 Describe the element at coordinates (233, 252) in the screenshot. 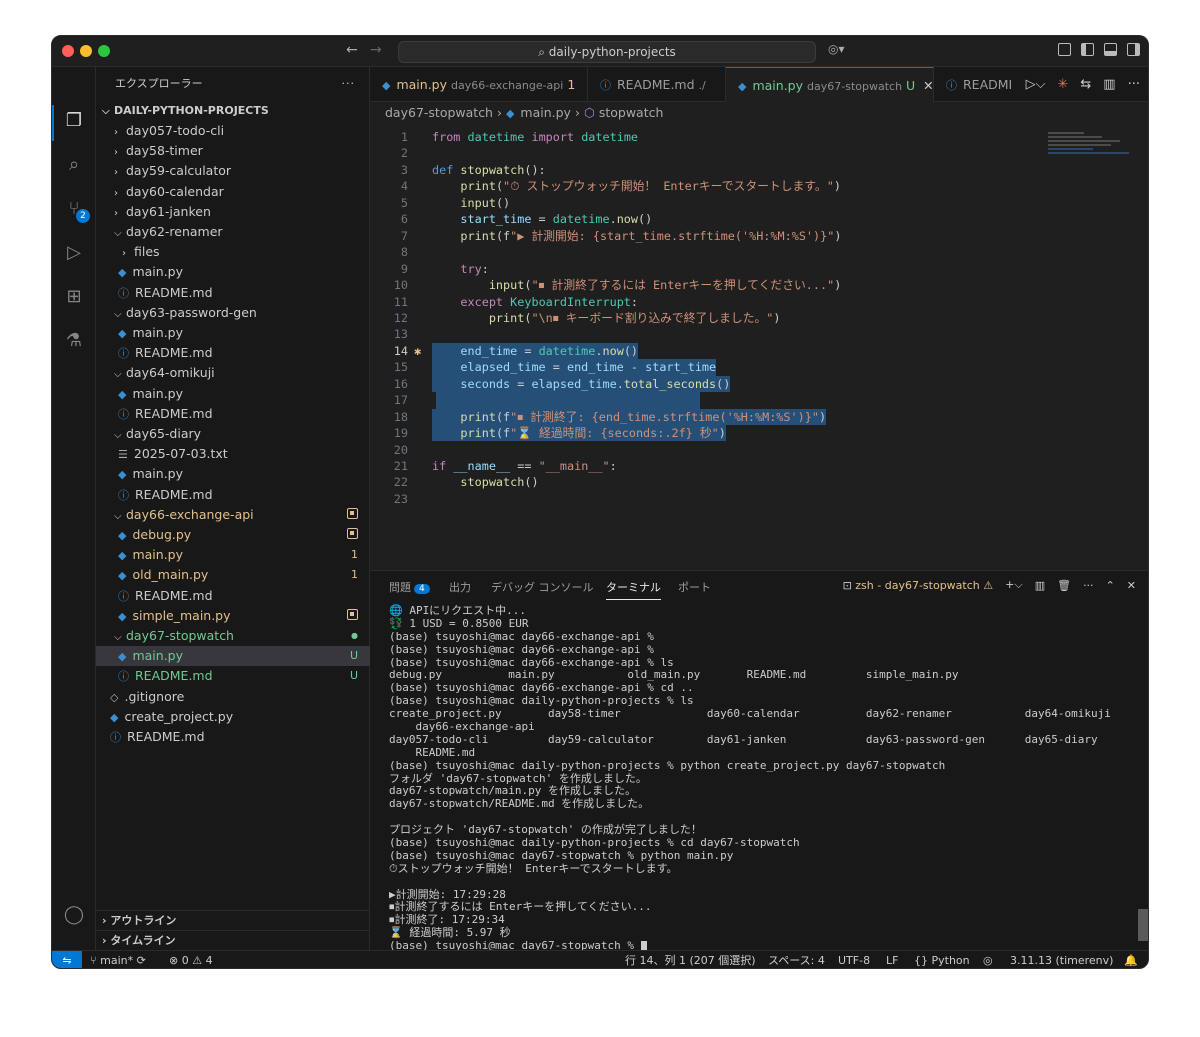

I see `folder-item: › files` at that location.